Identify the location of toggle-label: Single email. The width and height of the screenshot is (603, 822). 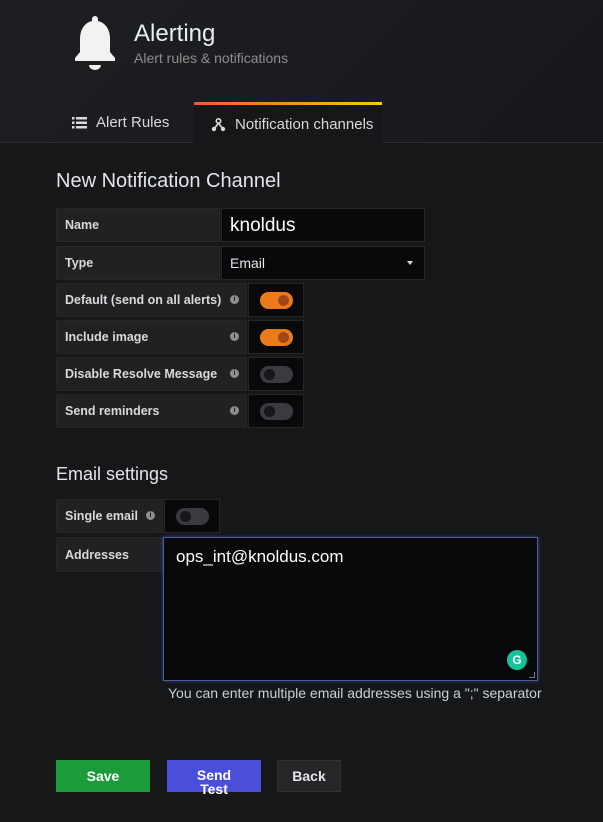
(101, 516).